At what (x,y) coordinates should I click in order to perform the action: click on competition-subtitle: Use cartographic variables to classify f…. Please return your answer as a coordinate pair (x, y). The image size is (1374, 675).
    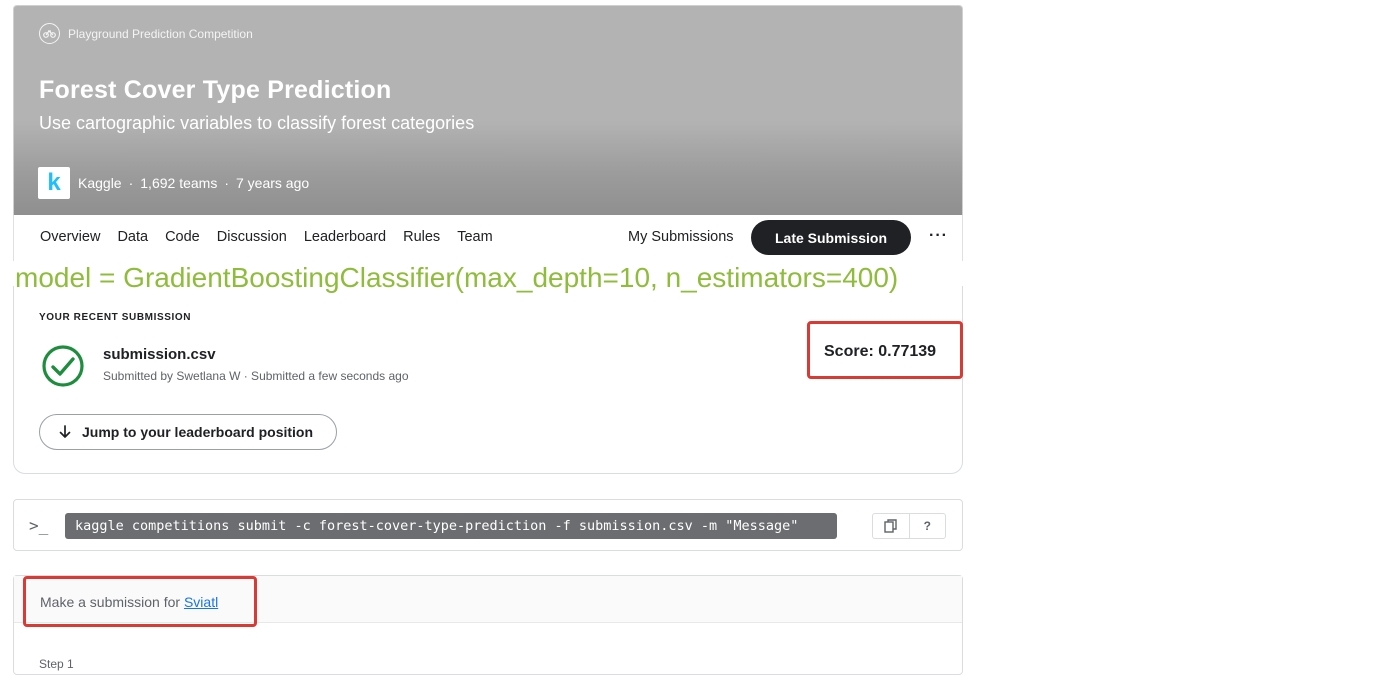
    Looking at the image, I should click on (257, 123).